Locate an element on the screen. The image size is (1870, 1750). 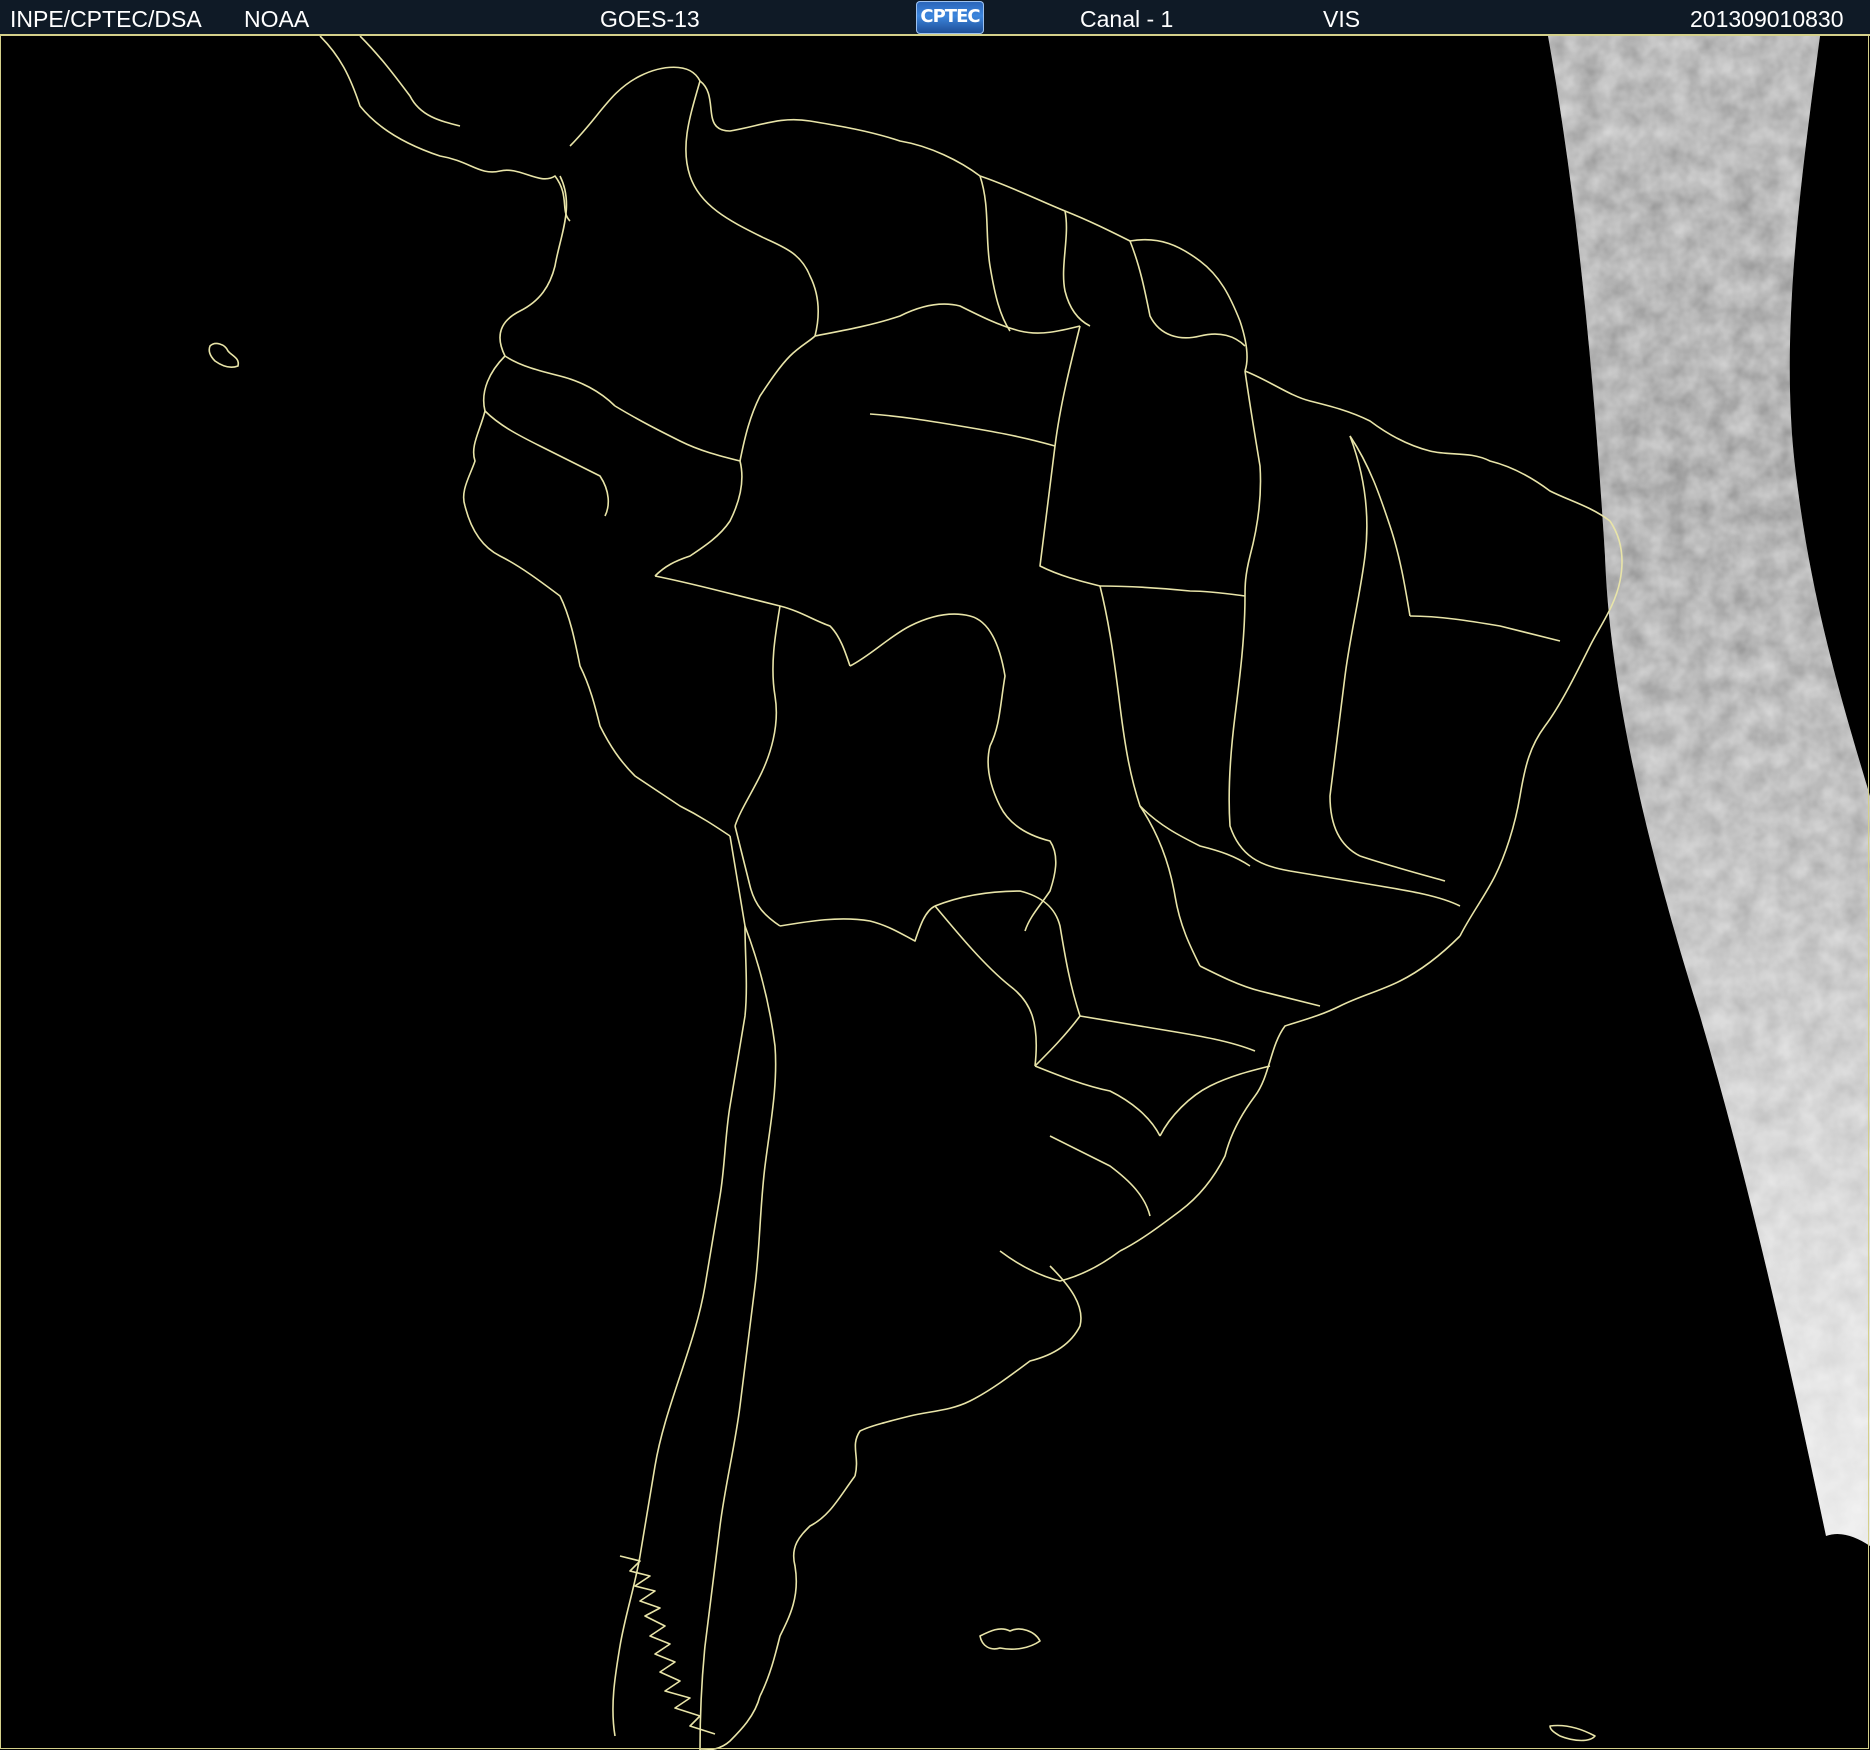
venezuela-brazil-border is located at coordinates (947, 320).